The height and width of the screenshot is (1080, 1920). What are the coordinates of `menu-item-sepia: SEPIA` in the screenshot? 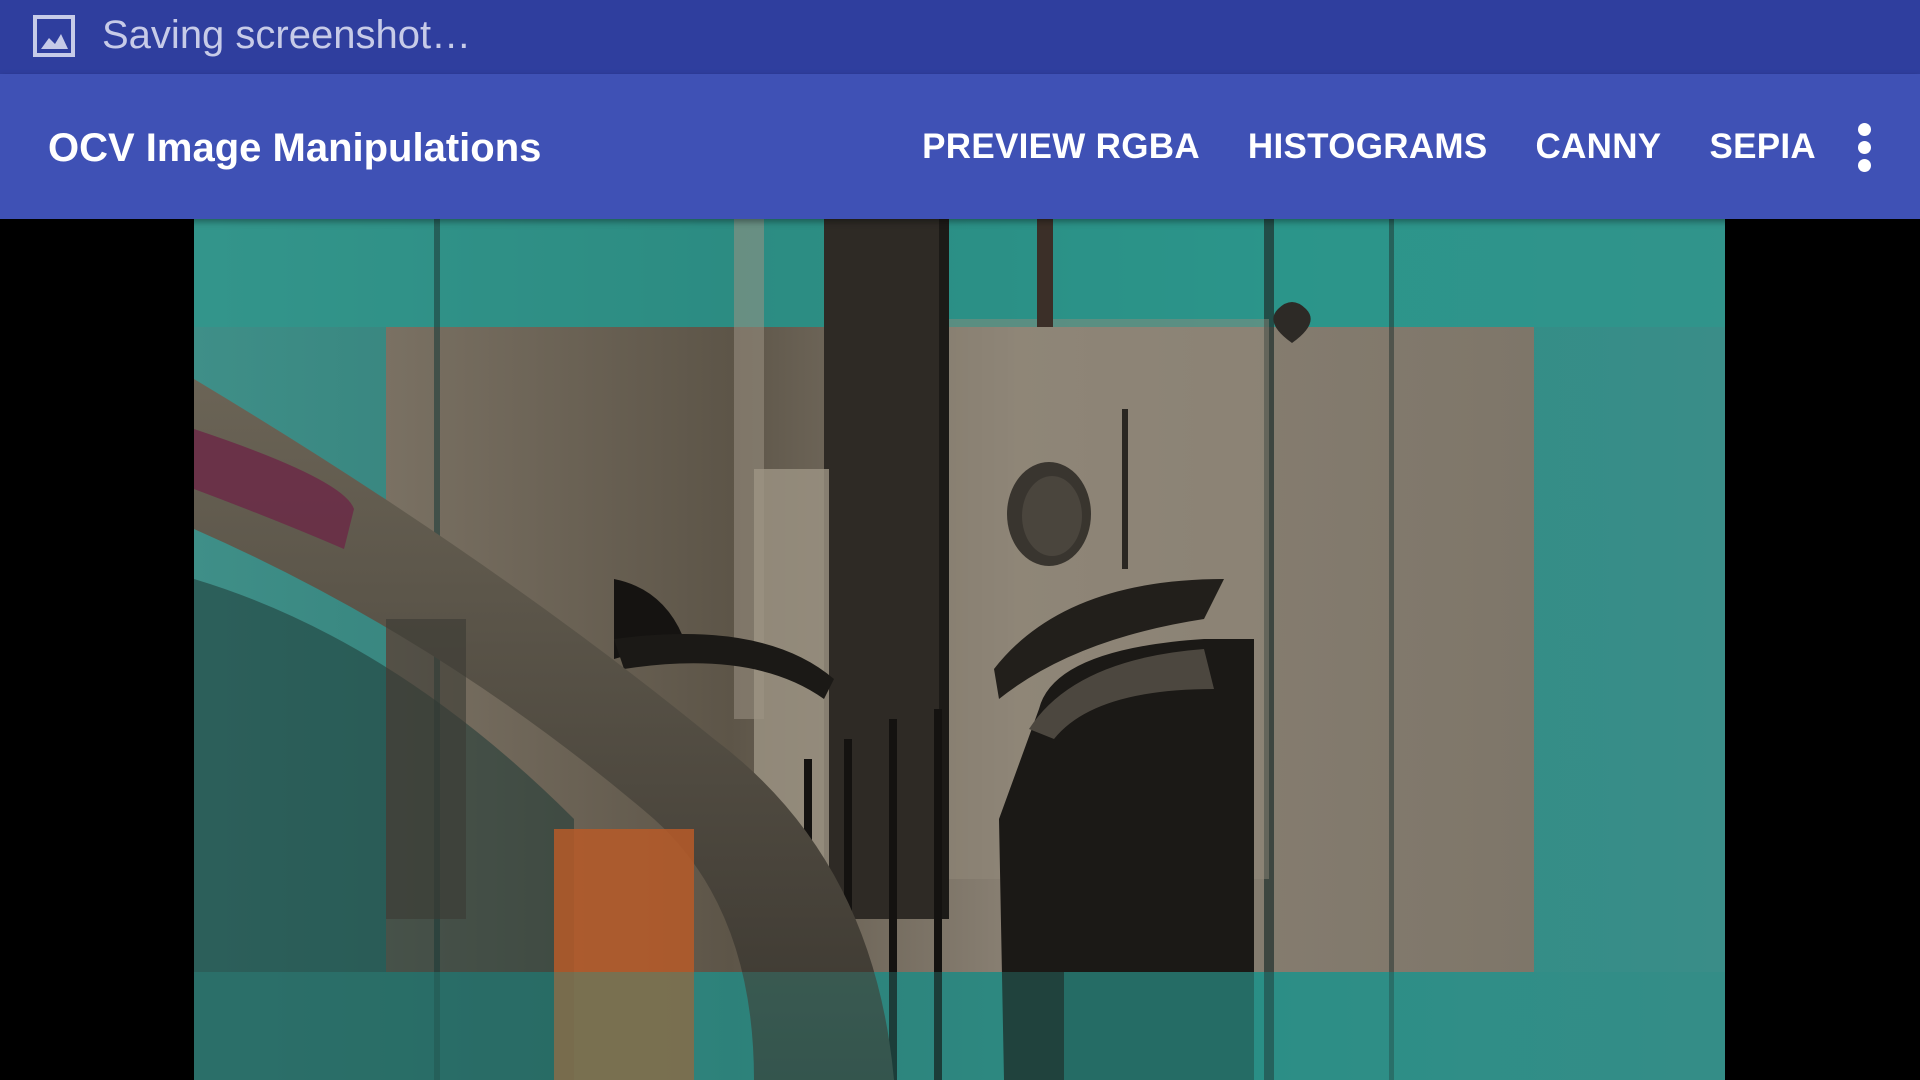 It's located at (1762, 147).